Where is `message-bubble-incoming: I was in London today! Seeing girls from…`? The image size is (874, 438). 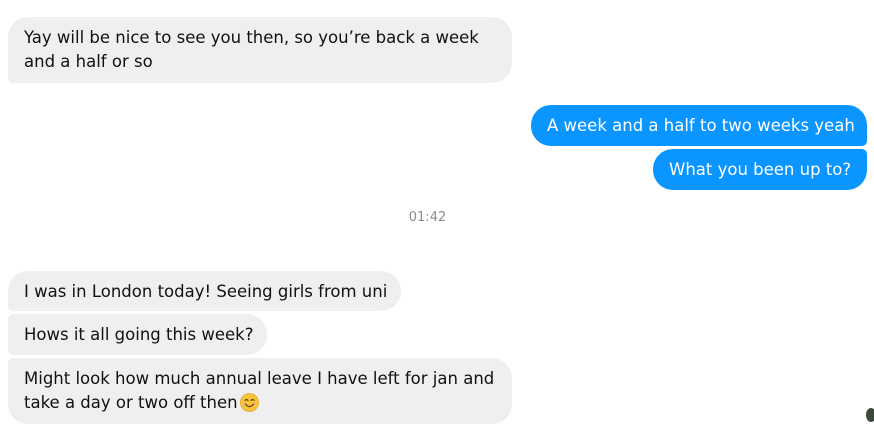 message-bubble-incoming: I was in London today! Seeing girls from… is located at coordinates (204, 291).